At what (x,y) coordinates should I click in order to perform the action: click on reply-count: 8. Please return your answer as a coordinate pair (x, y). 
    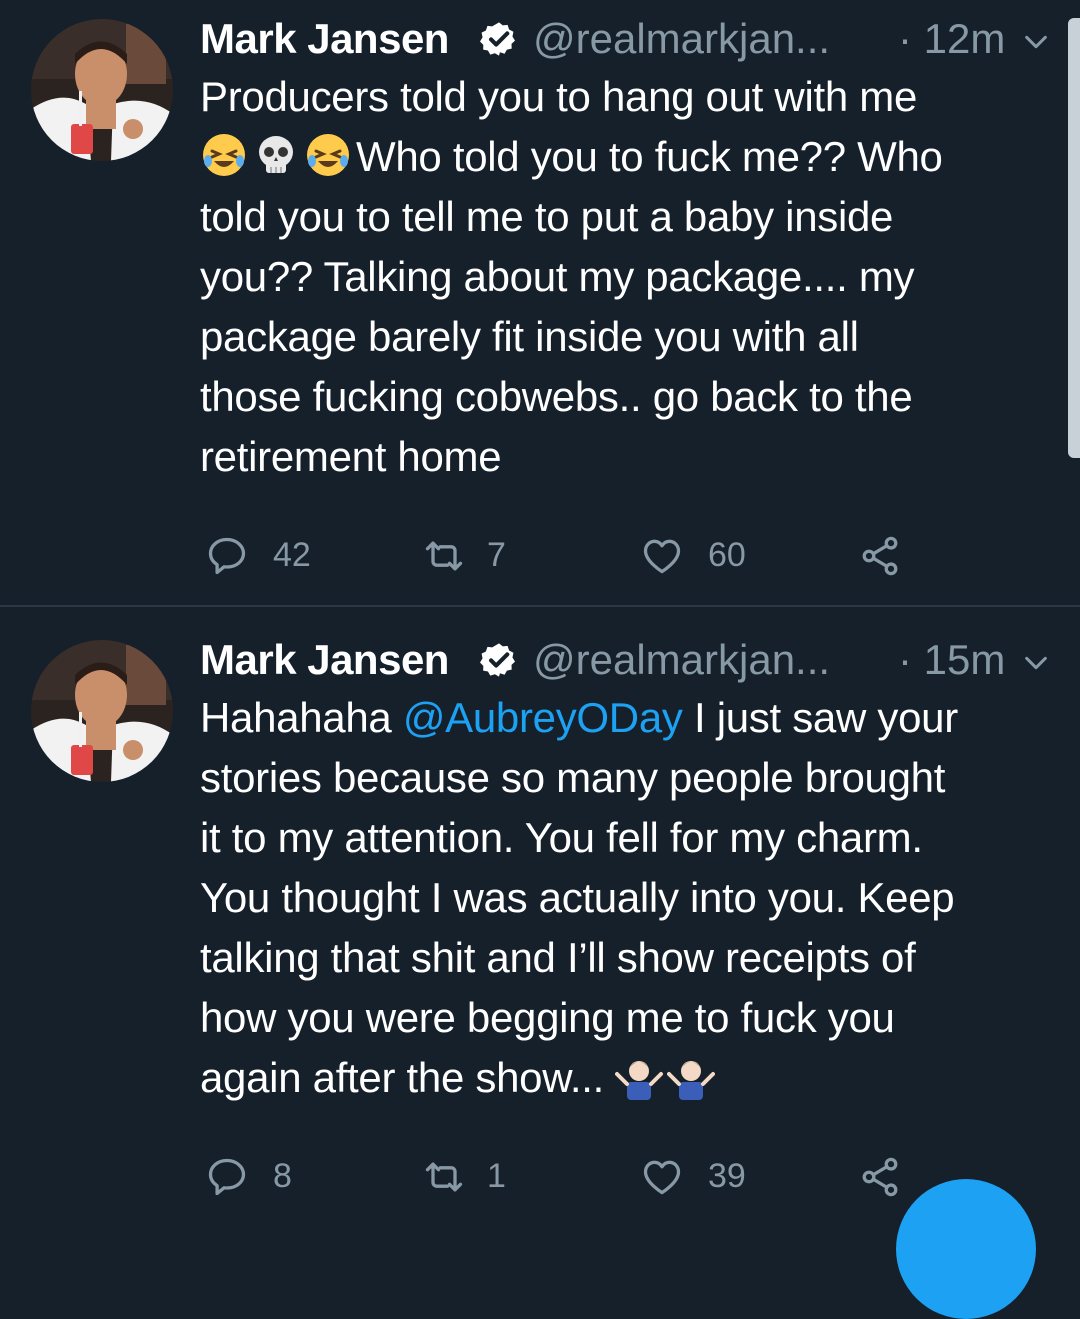
    Looking at the image, I should click on (282, 1176).